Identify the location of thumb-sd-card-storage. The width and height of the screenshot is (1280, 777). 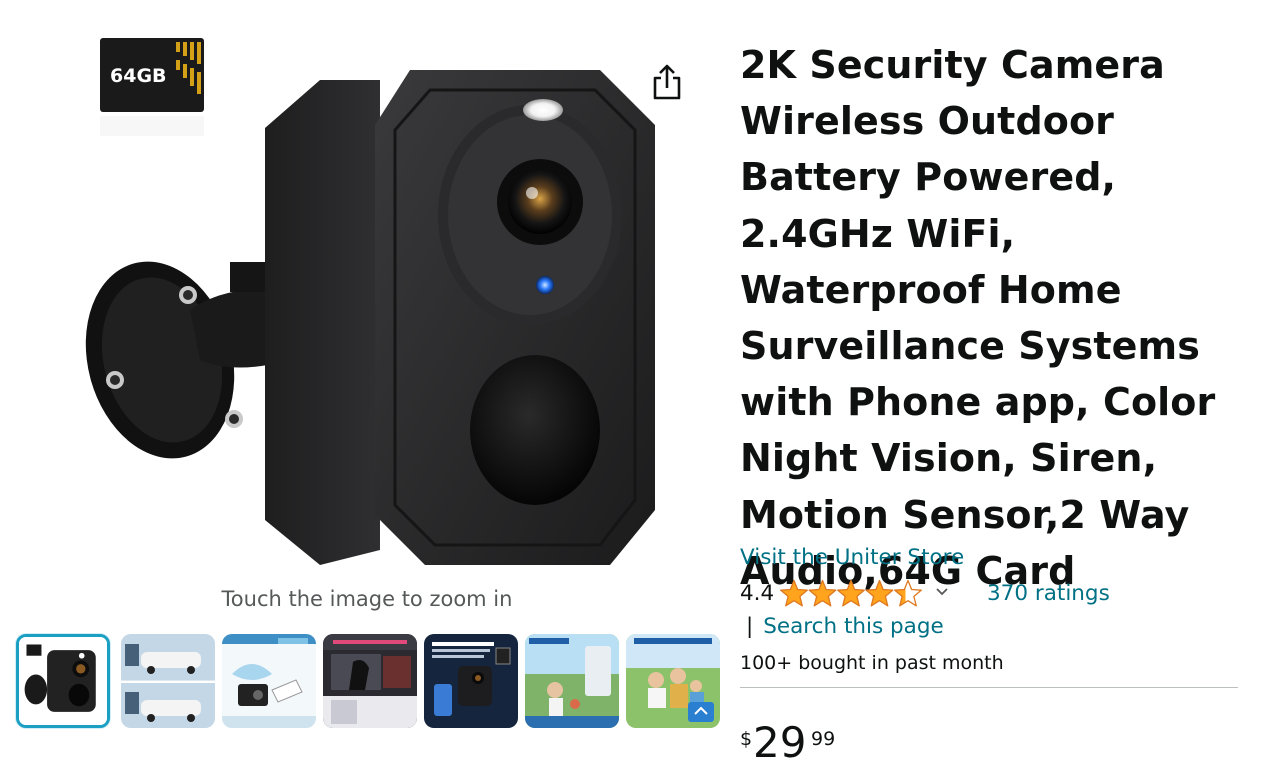
(471, 681).